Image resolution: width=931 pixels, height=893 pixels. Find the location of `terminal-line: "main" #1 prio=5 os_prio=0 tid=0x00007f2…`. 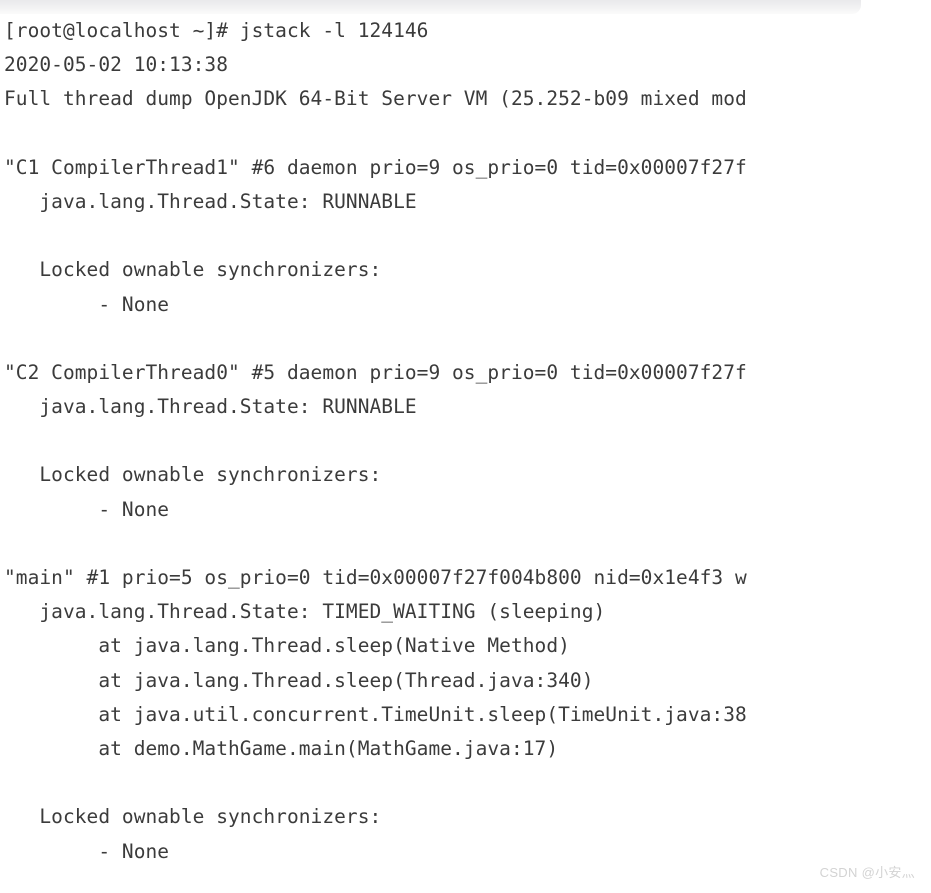

terminal-line: "main" #1 prio=5 os_prio=0 tid=0x00007f2… is located at coordinates (375, 577).